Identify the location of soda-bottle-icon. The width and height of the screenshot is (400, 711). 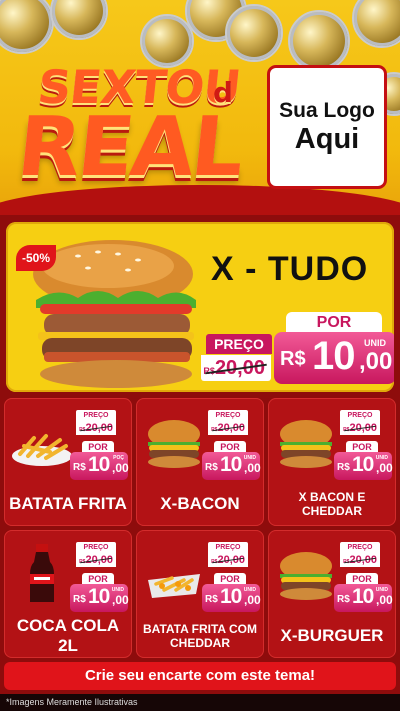
(42, 573).